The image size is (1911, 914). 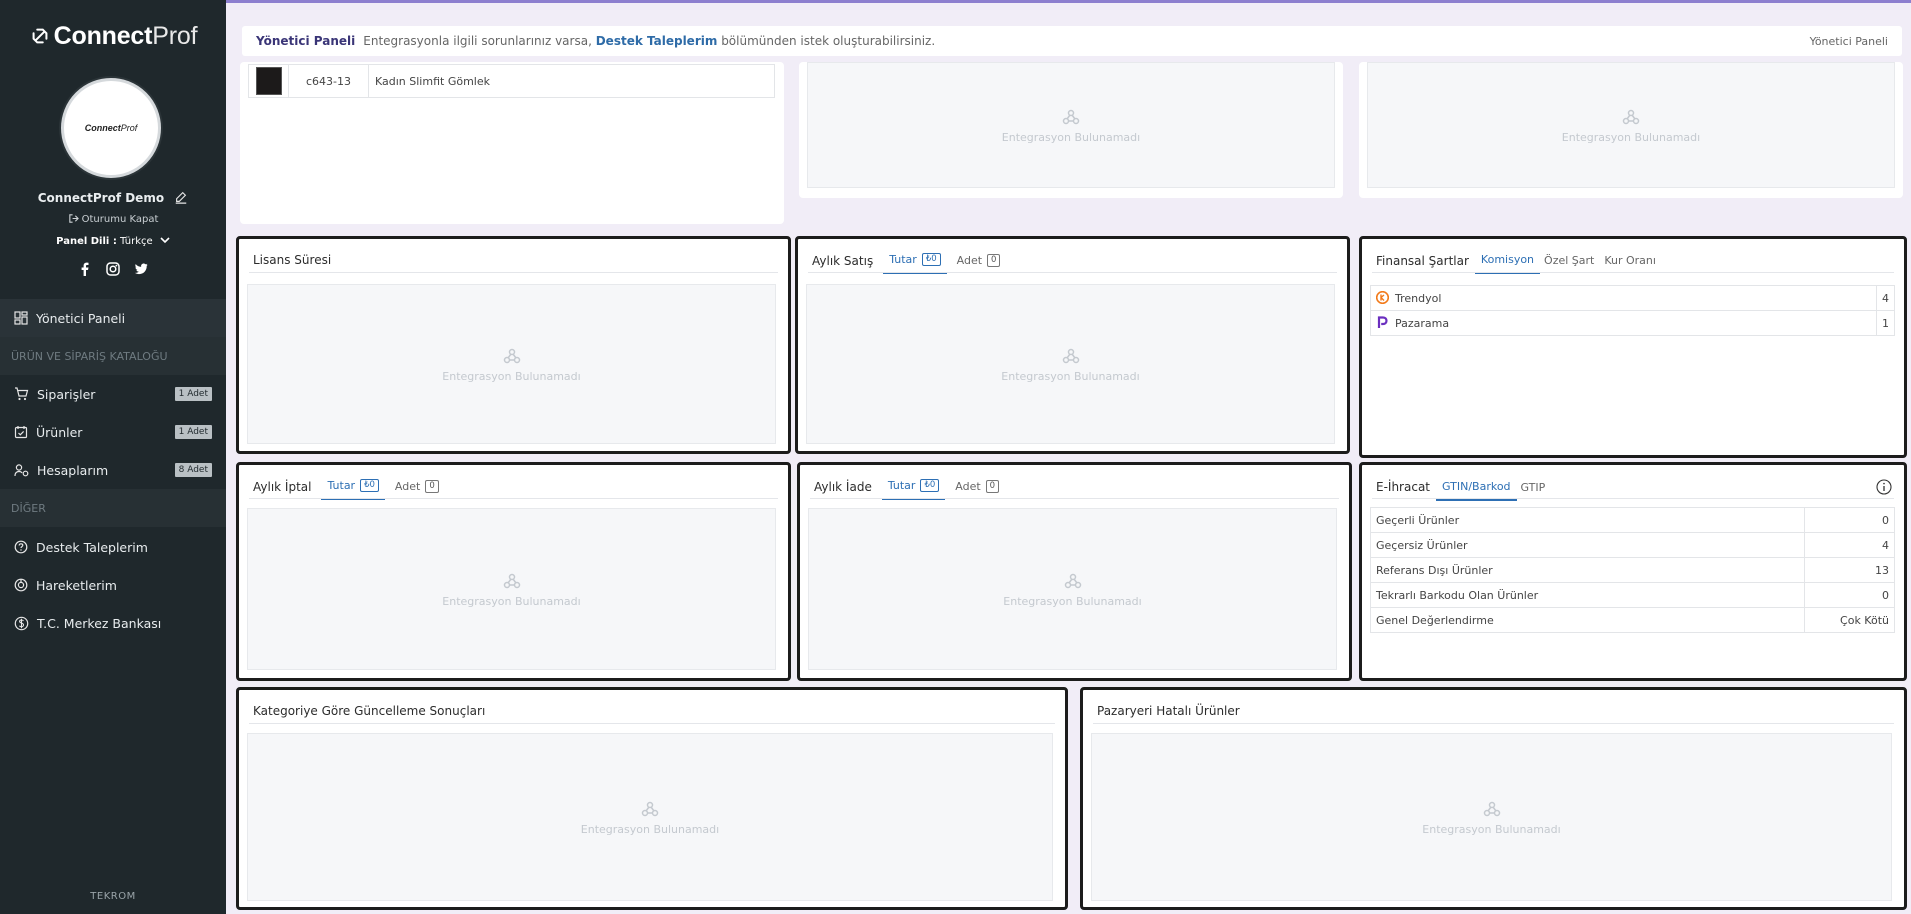 I want to click on commission-value: 4, so click(x=1885, y=298).